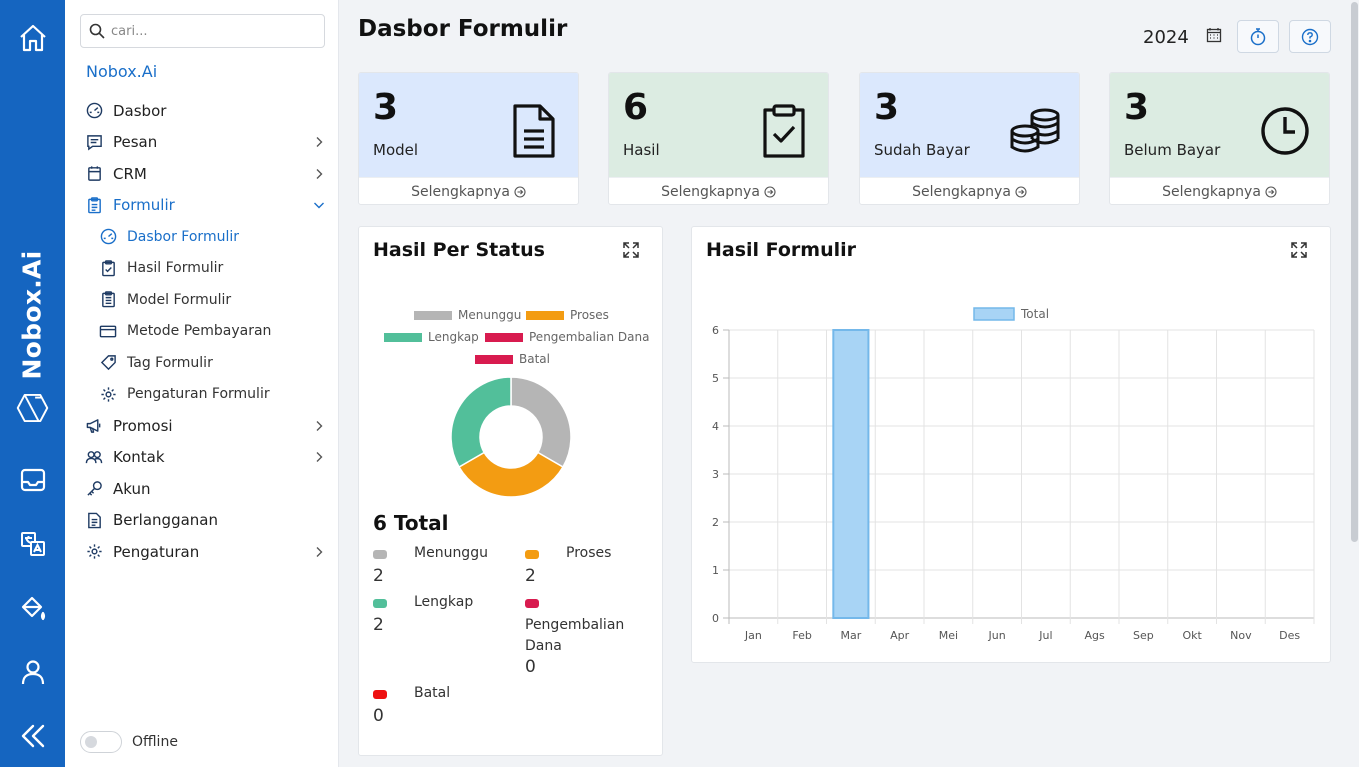 Image resolution: width=1359 pixels, height=767 pixels. Describe the element at coordinates (202, 426) in the screenshot. I see `sidebar-item-promosi: Promosi` at that location.